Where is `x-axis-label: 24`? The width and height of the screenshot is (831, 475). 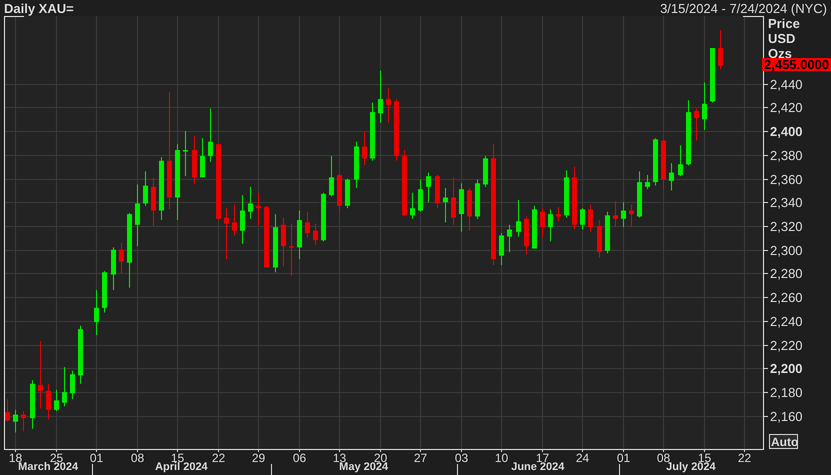 x-axis-label: 24 is located at coordinates (583, 458).